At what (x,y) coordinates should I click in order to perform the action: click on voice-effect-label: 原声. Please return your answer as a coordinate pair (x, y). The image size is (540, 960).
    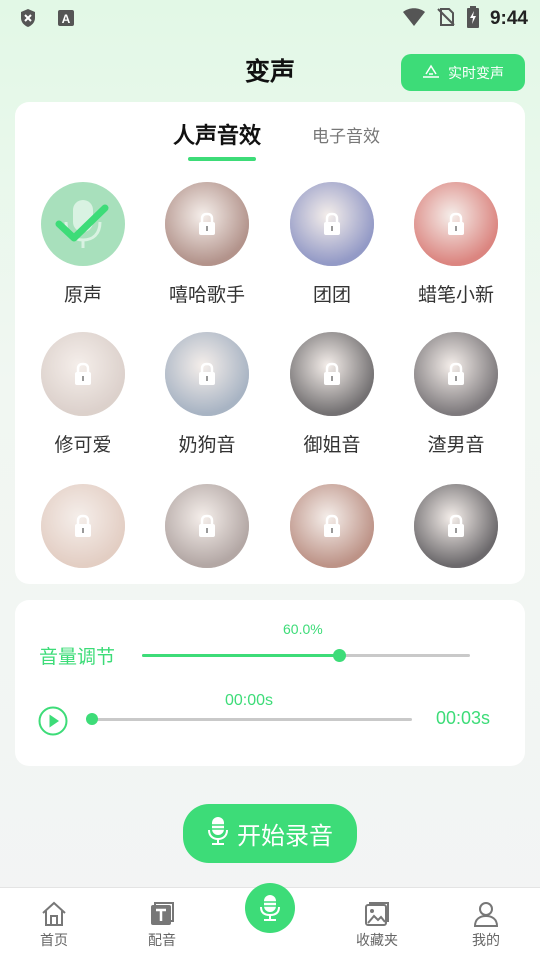
    Looking at the image, I should click on (82, 295).